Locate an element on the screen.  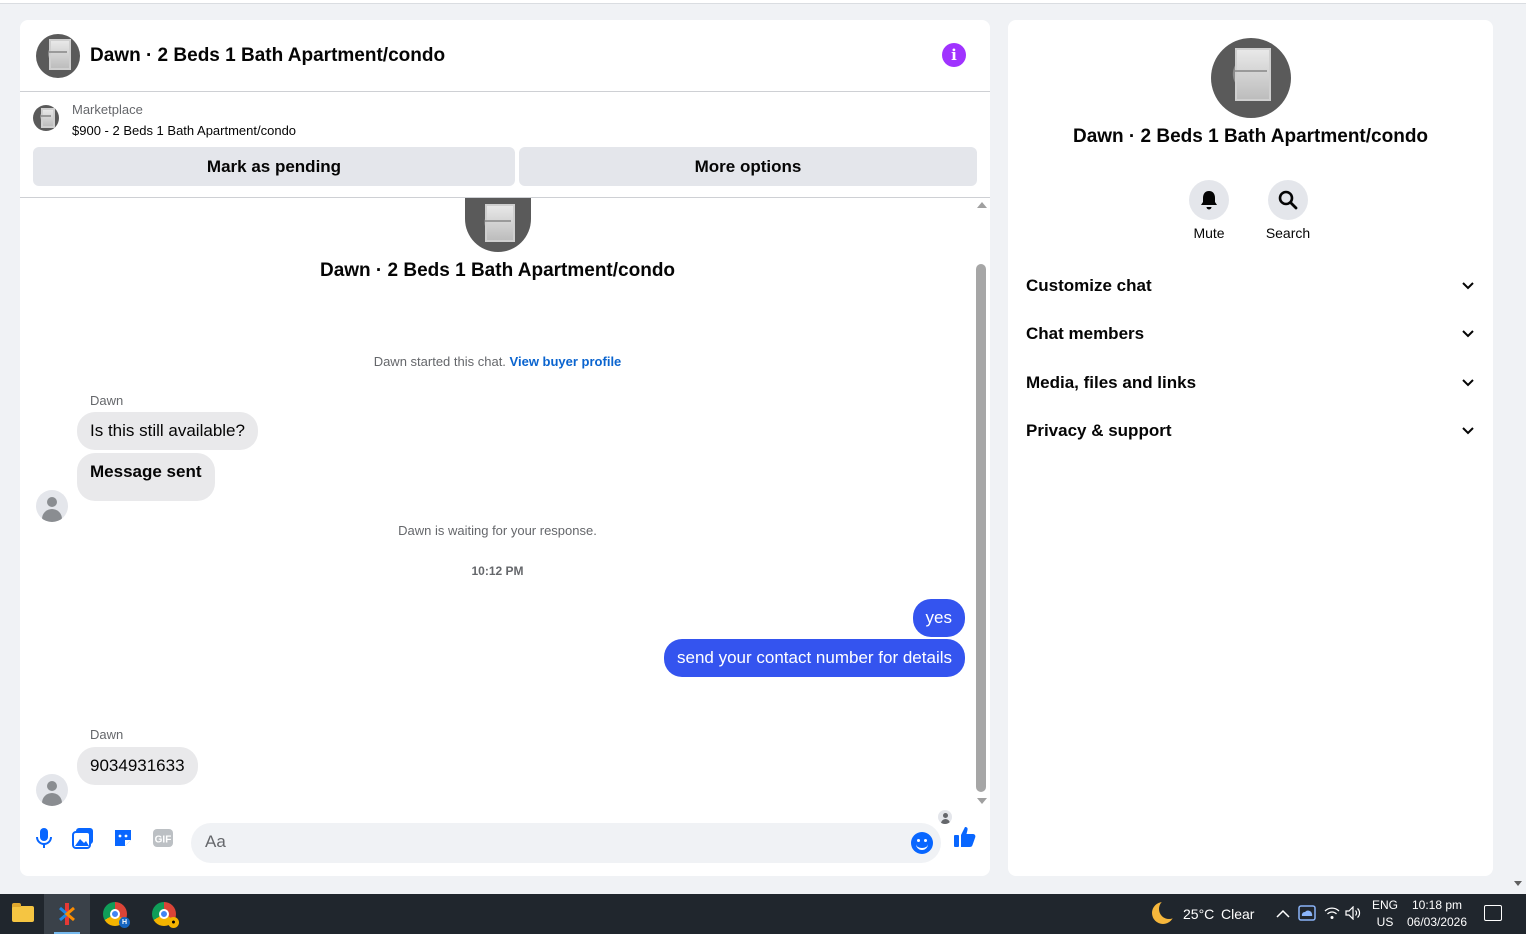
section-privacy-support: Privacy & support is located at coordinates (1251, 431).